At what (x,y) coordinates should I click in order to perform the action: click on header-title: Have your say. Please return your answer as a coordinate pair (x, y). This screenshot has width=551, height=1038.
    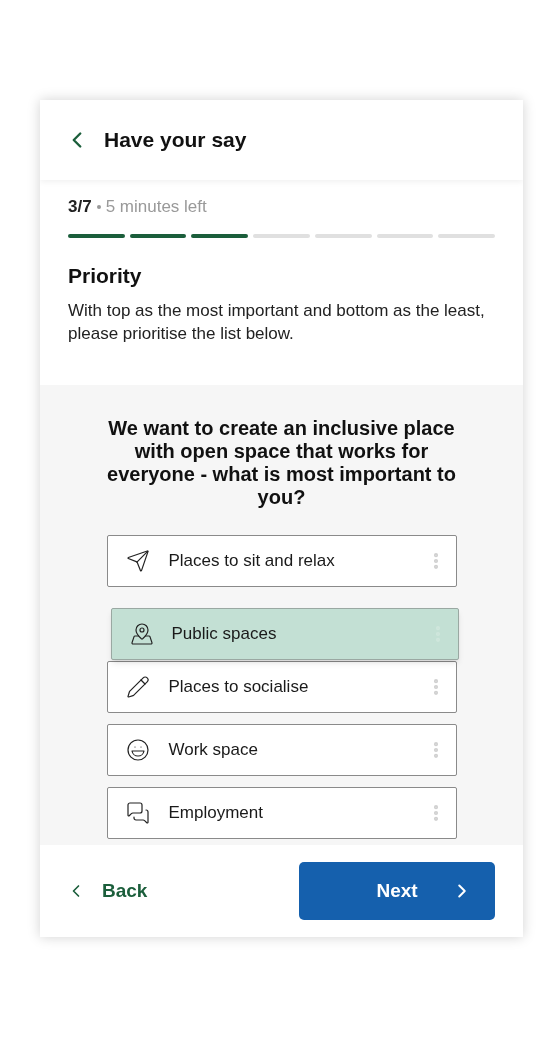
    Looking at the image, I should click on (175, 140).